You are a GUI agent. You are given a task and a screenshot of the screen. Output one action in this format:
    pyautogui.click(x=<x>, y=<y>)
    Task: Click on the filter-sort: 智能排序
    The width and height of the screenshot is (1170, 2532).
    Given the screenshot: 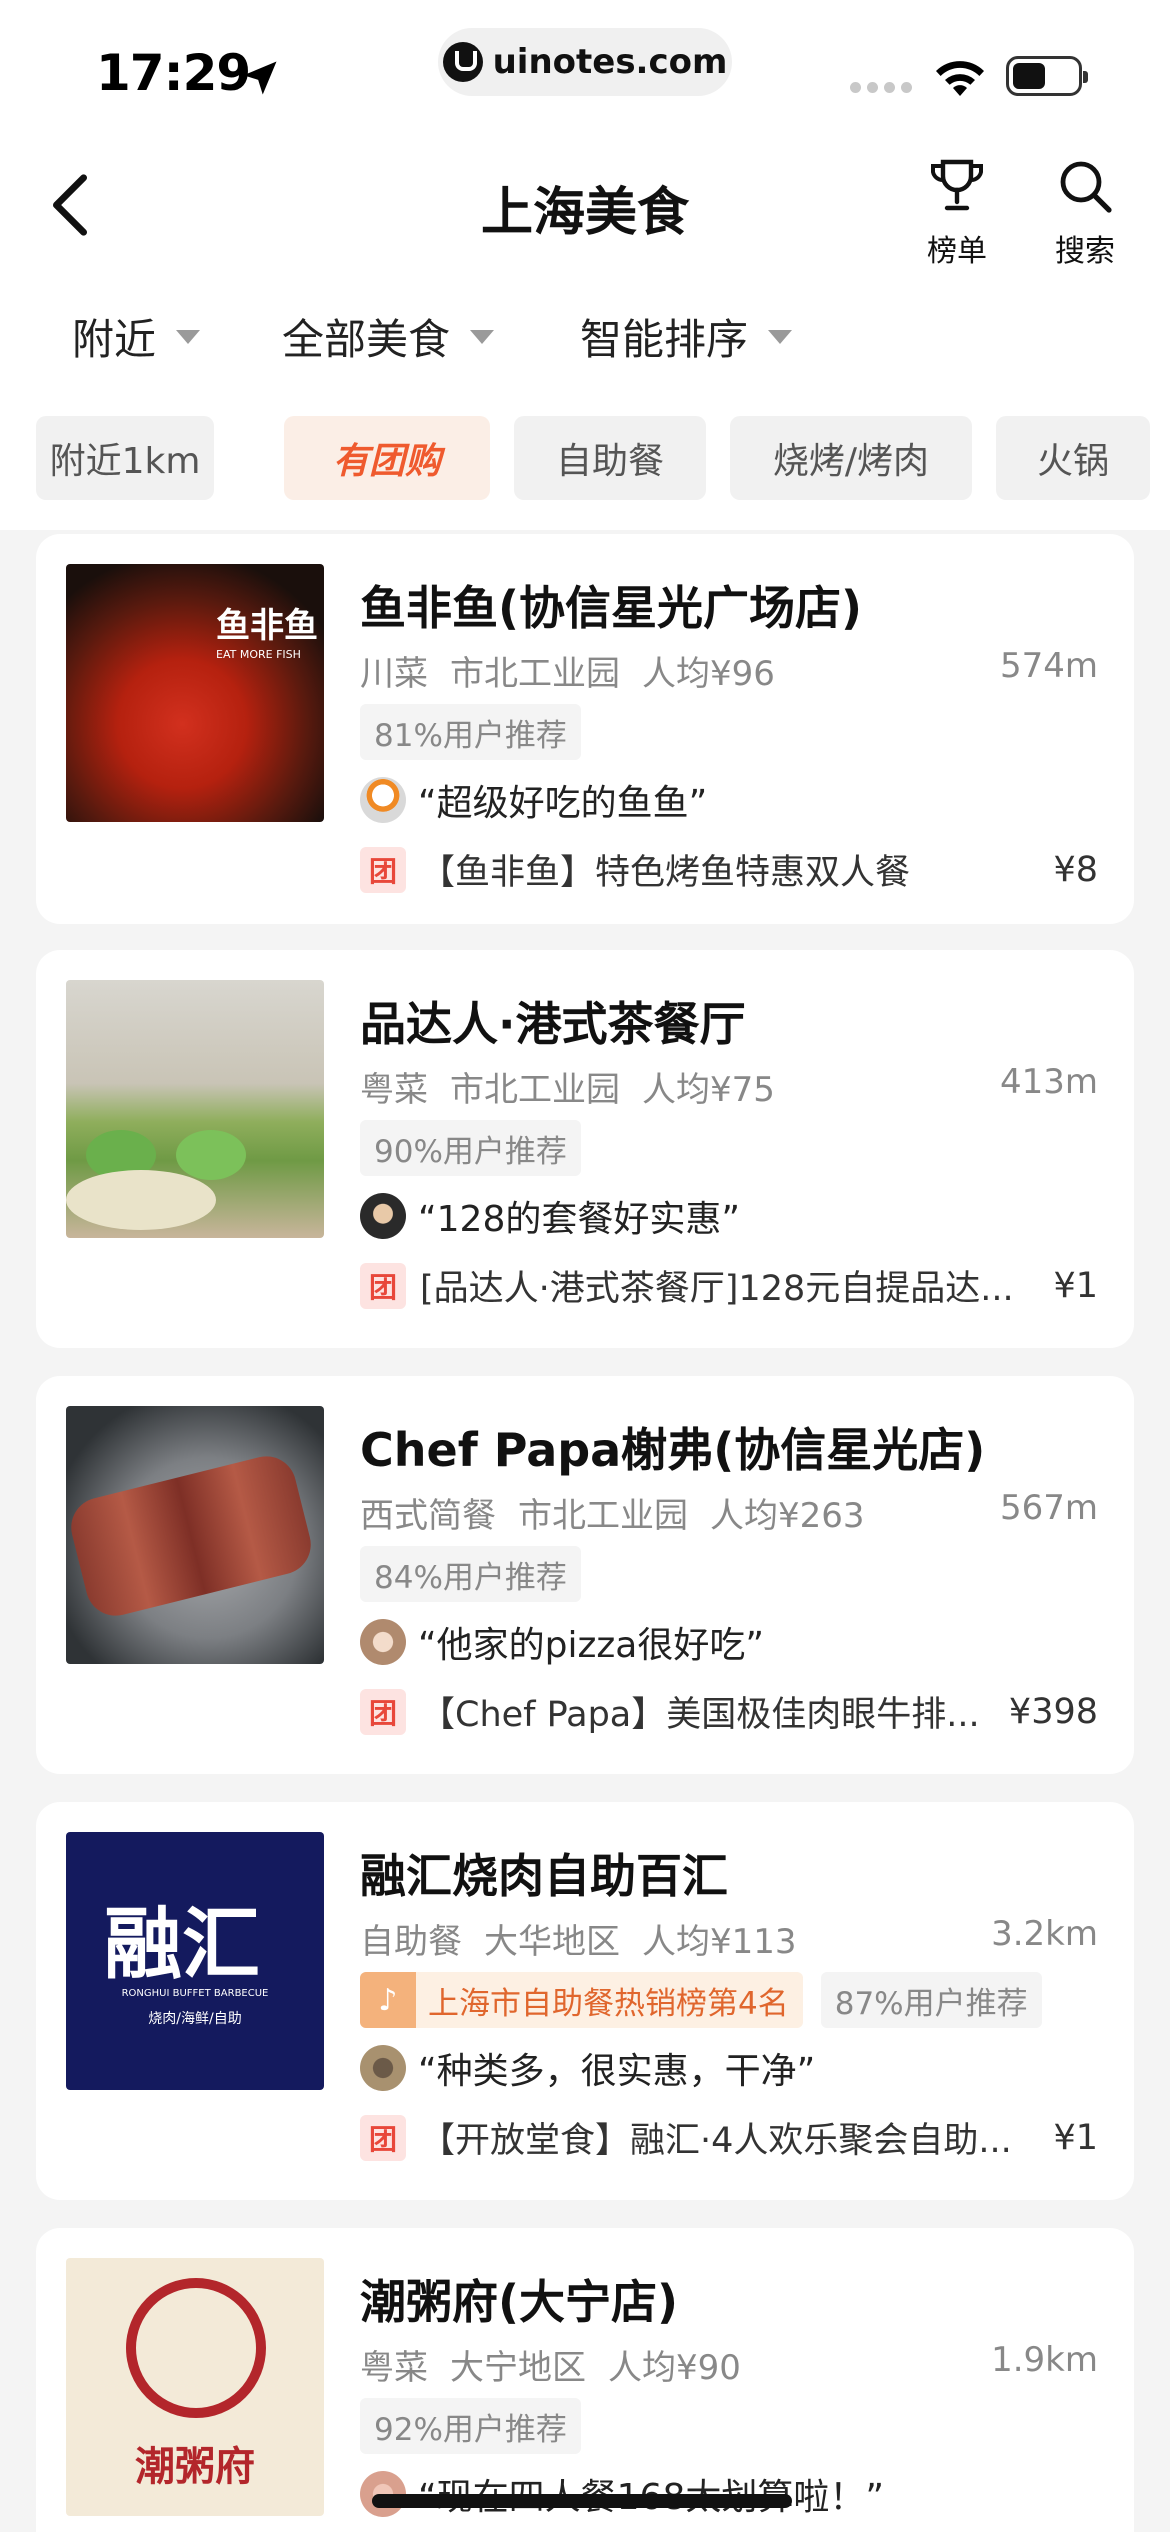 What is the action you would take?
    pyautogui.click(x=686, y=336)
    